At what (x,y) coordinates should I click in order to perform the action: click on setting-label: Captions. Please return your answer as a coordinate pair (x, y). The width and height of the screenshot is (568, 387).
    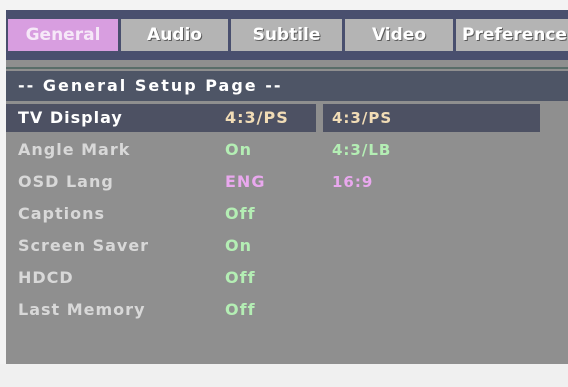
    Looking at the image, I should click on (62, 213).